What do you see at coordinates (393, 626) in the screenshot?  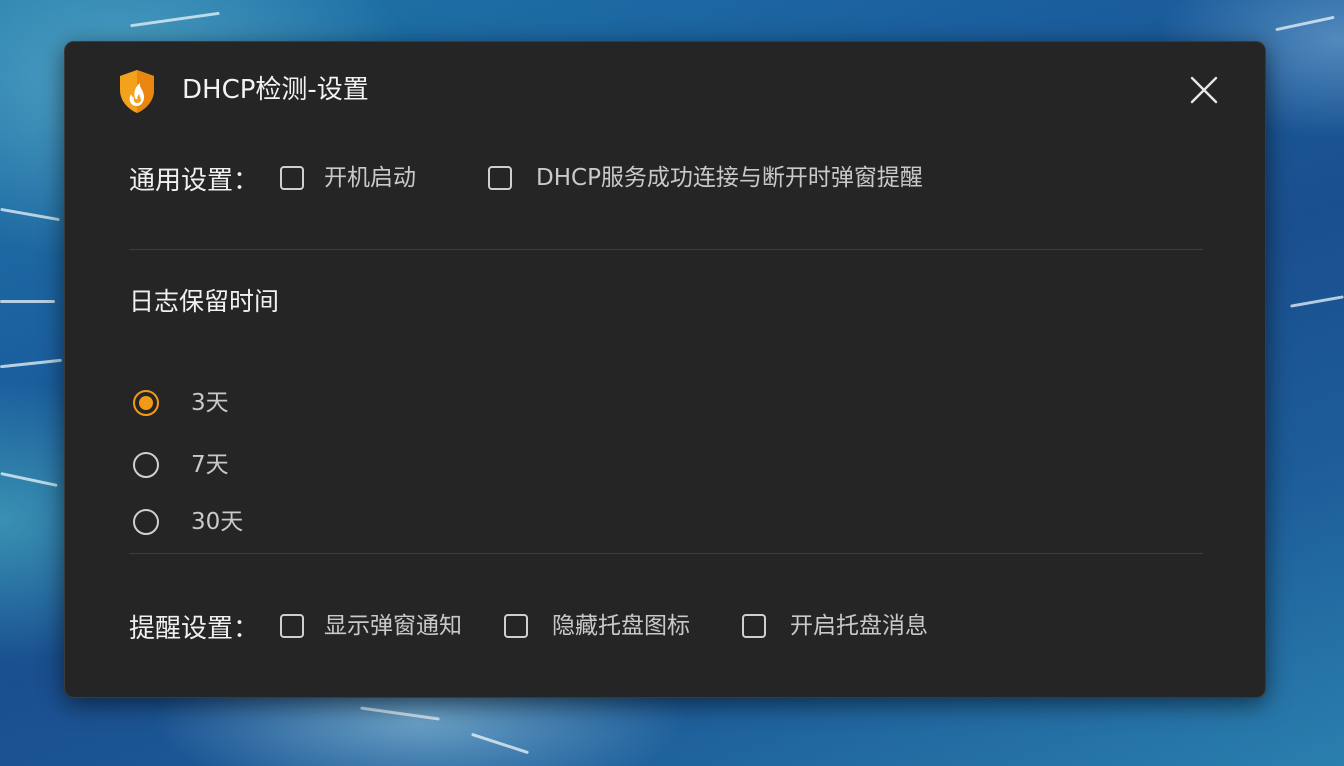 I see `checkbox-label: 显示弹窗通知` at bounding box center [393, 626].